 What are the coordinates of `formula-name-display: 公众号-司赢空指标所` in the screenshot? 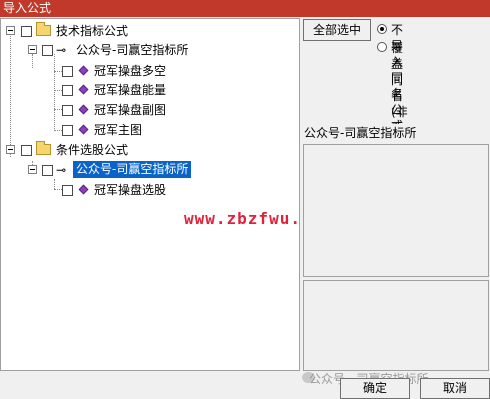 It's located at (396, 134).